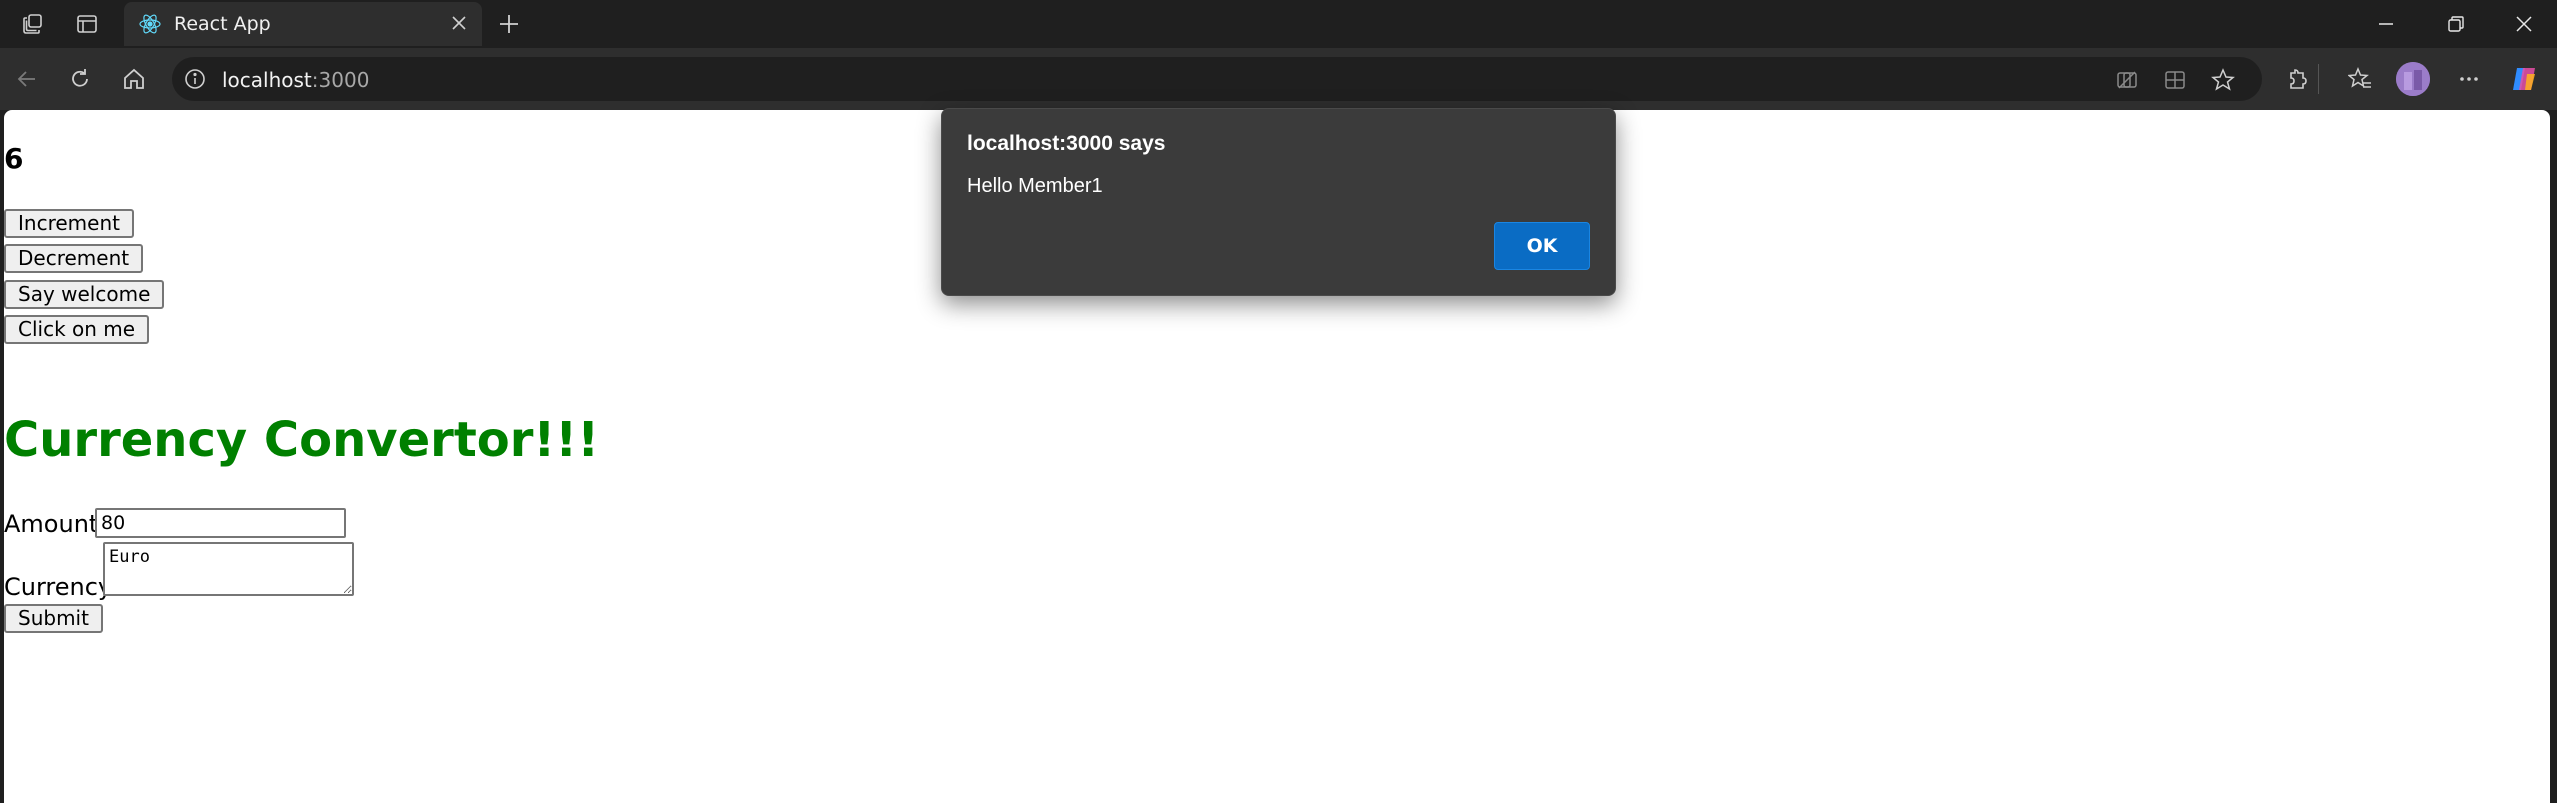 The height and width of the screenshot is (803, 2557). I want to click on copilot-icon, so click(2524, 79).